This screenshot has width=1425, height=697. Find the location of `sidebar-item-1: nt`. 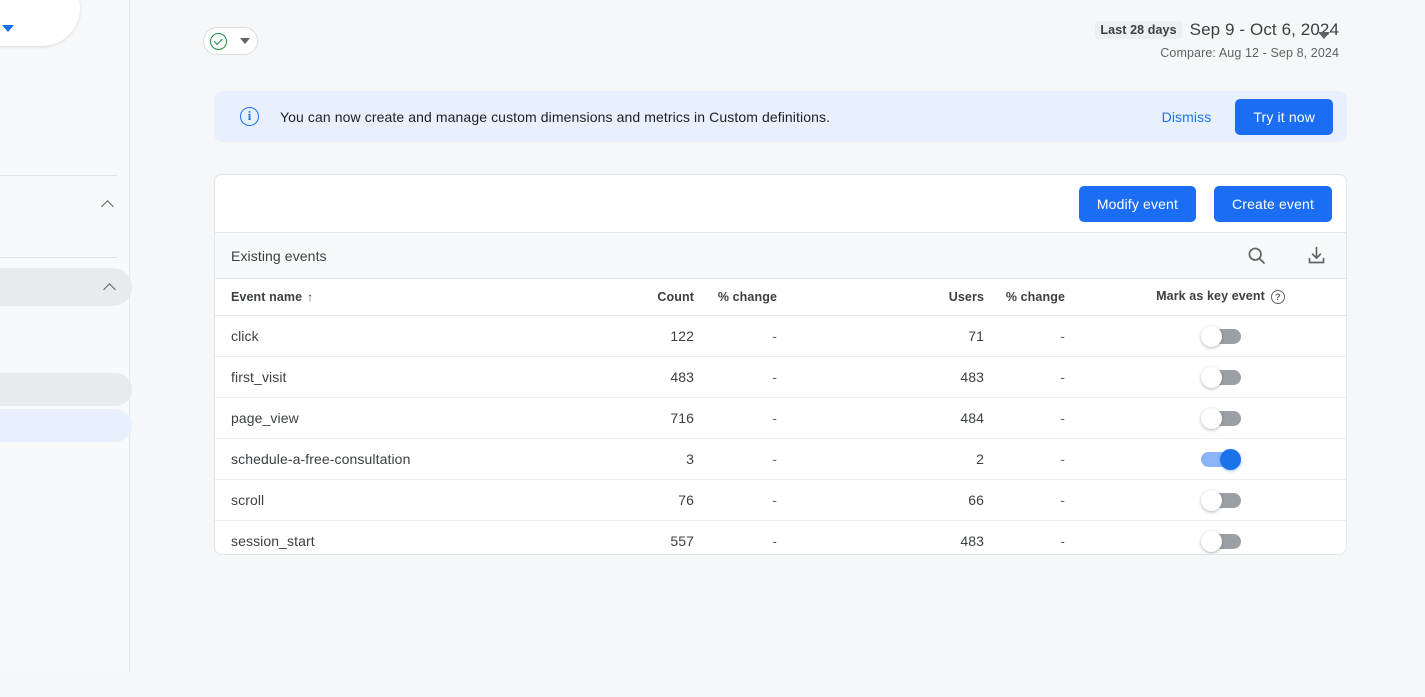

sidebar-item-1: nt is located at coordinates (65, 158).